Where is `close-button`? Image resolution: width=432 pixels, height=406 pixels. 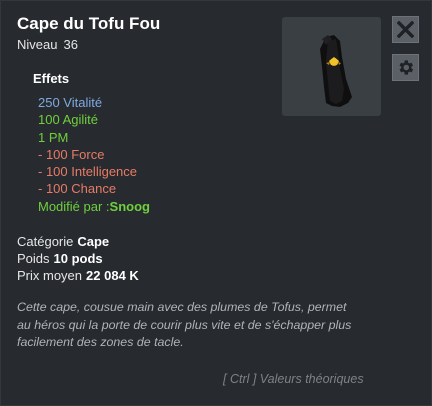
close-button is located at coordinates (405, 29).